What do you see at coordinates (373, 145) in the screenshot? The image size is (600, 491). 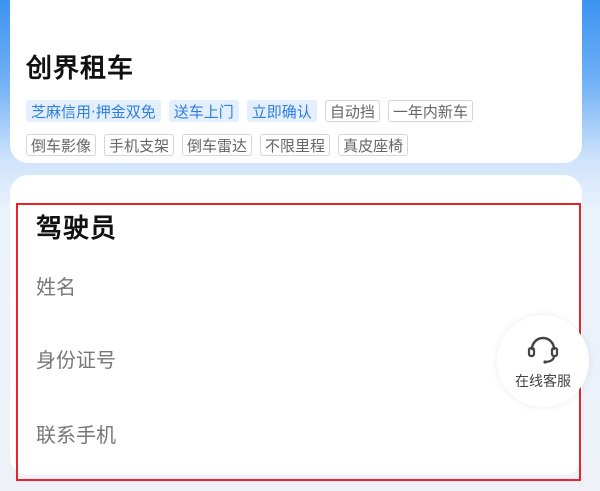 I see `tag-leather-seats: 真皮座椅` at bounding box center [373, 145].